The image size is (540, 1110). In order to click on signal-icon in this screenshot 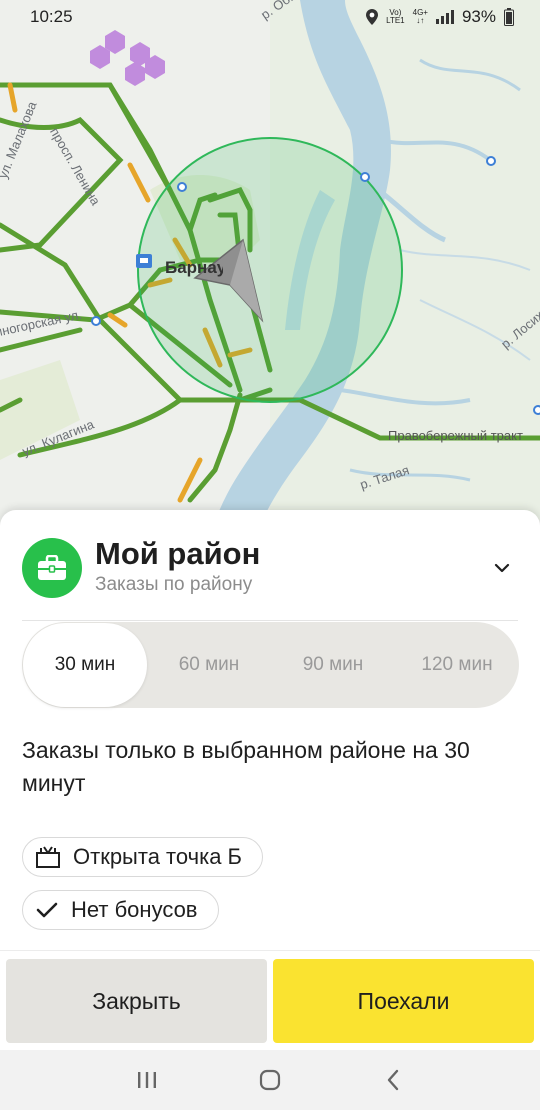, I will do `click(444, 17)`.